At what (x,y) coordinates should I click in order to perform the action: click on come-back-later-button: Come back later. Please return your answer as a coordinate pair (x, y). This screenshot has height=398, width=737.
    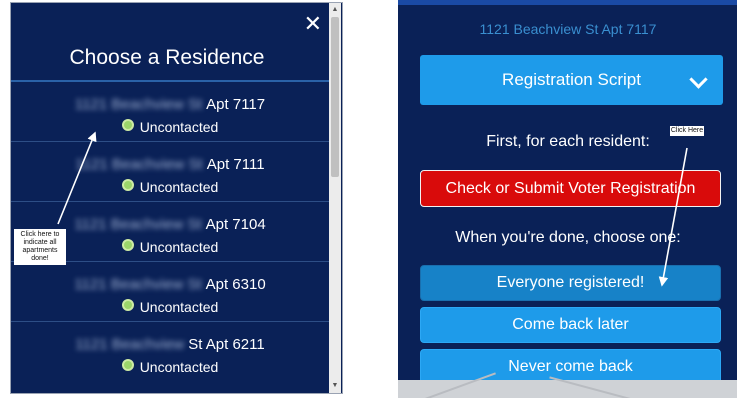
    Looking at the image, I should click on (570, 325).